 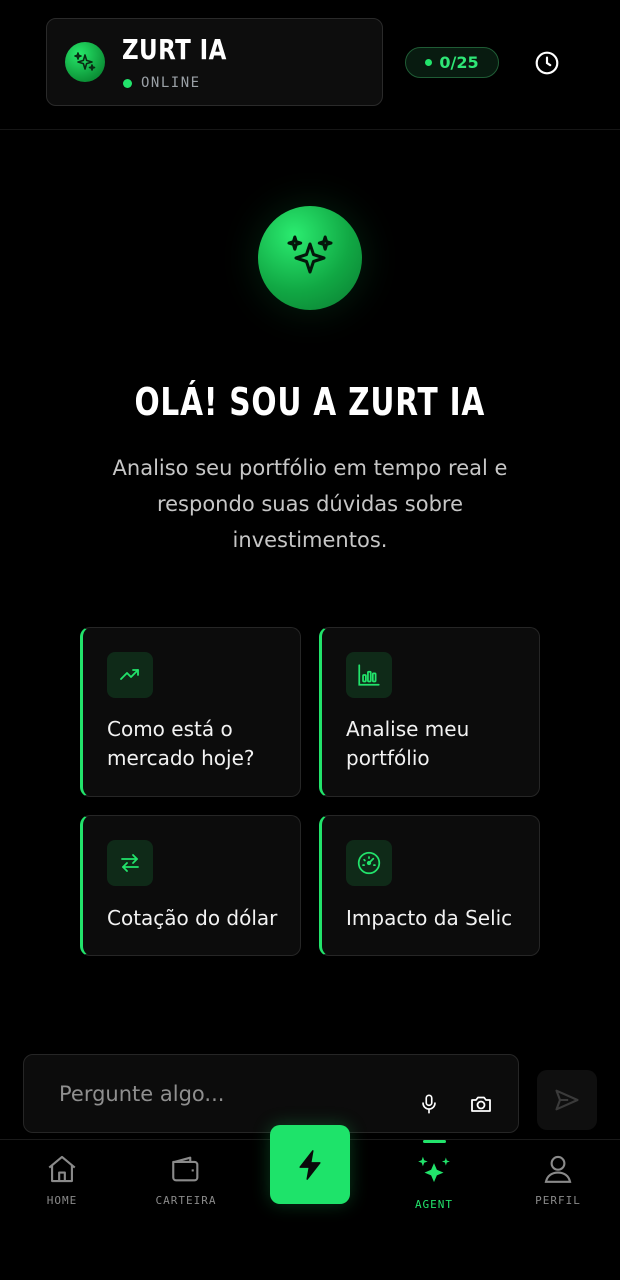 What do you see at coordinates (170, 729) in the screenshot?
I see `suggestion-label-line: Como está o` at bounding box center [170, 729].